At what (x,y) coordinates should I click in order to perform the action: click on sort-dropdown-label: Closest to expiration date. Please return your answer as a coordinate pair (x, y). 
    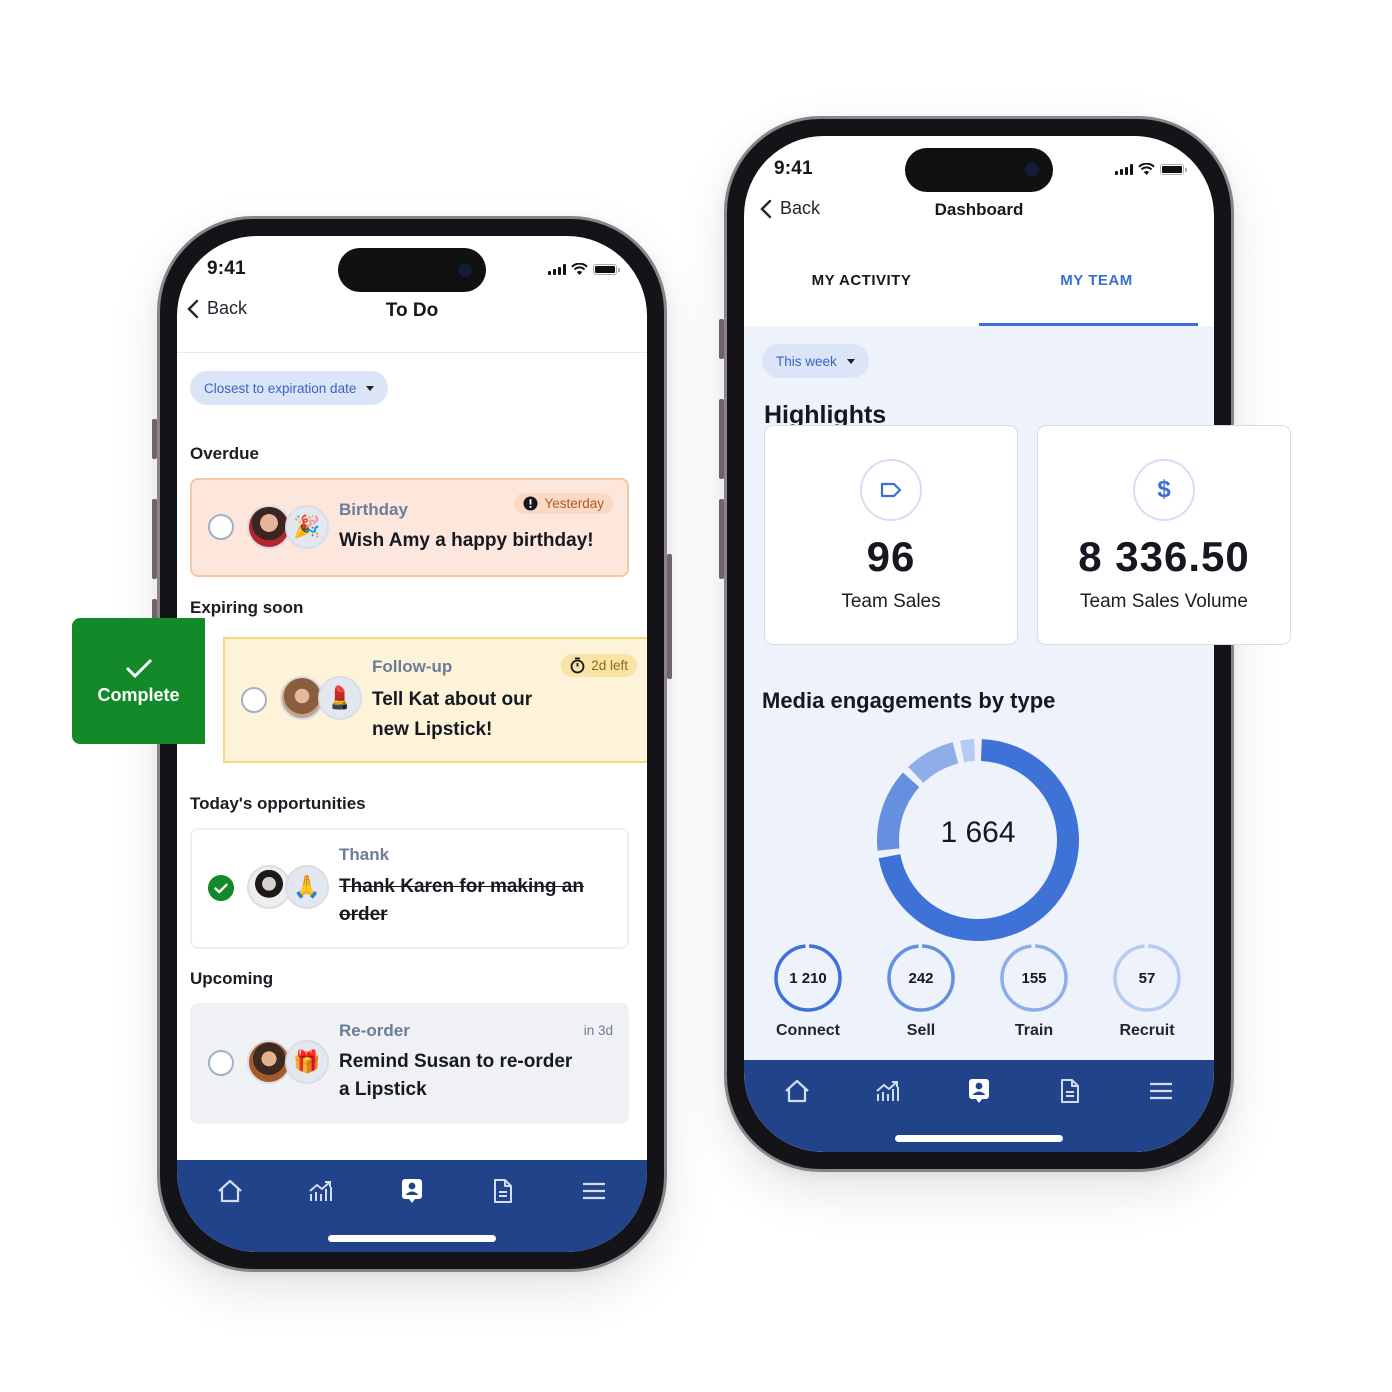
    Looking at the image, I should click on (280, 388).